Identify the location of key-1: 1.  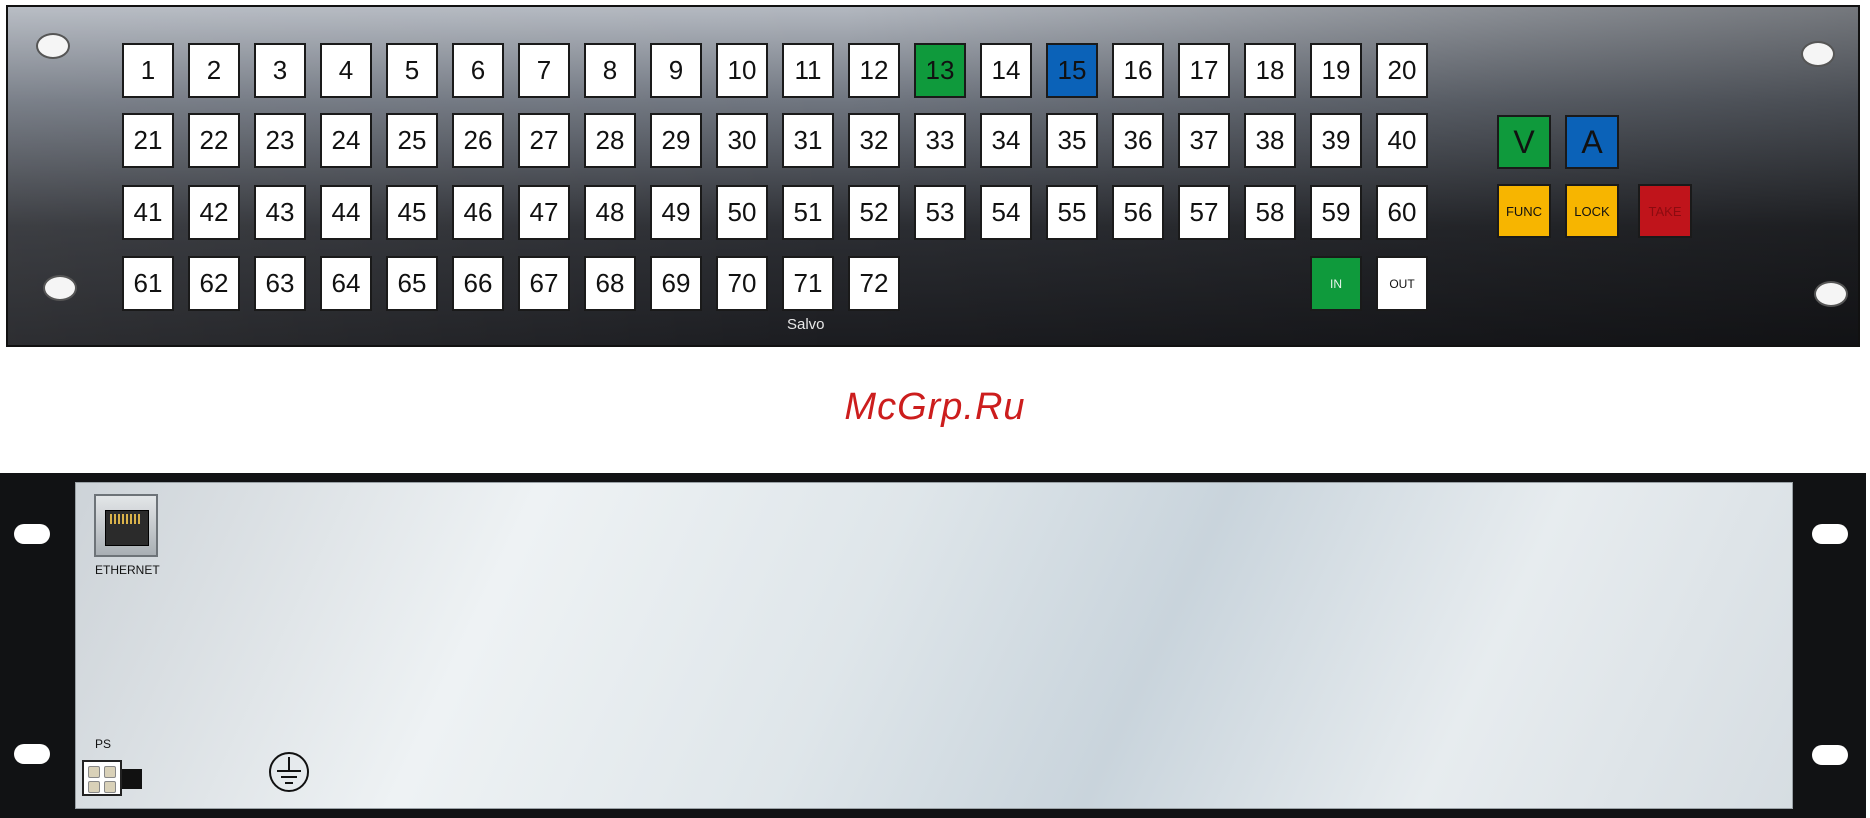
(148, 70).